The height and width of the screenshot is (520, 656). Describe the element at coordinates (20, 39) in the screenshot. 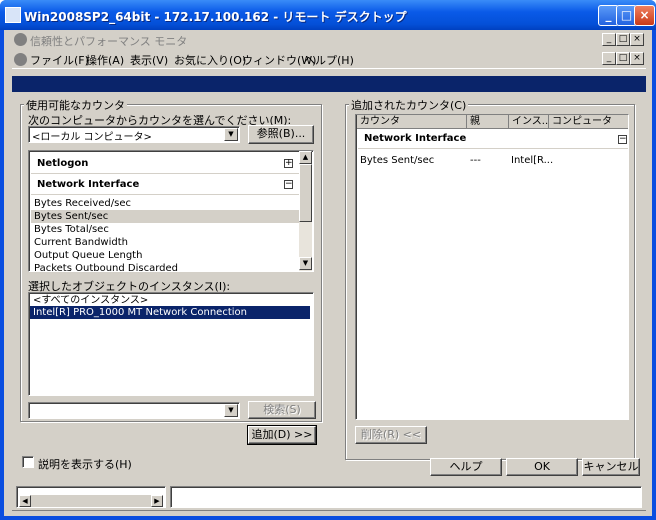

I see `monitor-icon` at that location.